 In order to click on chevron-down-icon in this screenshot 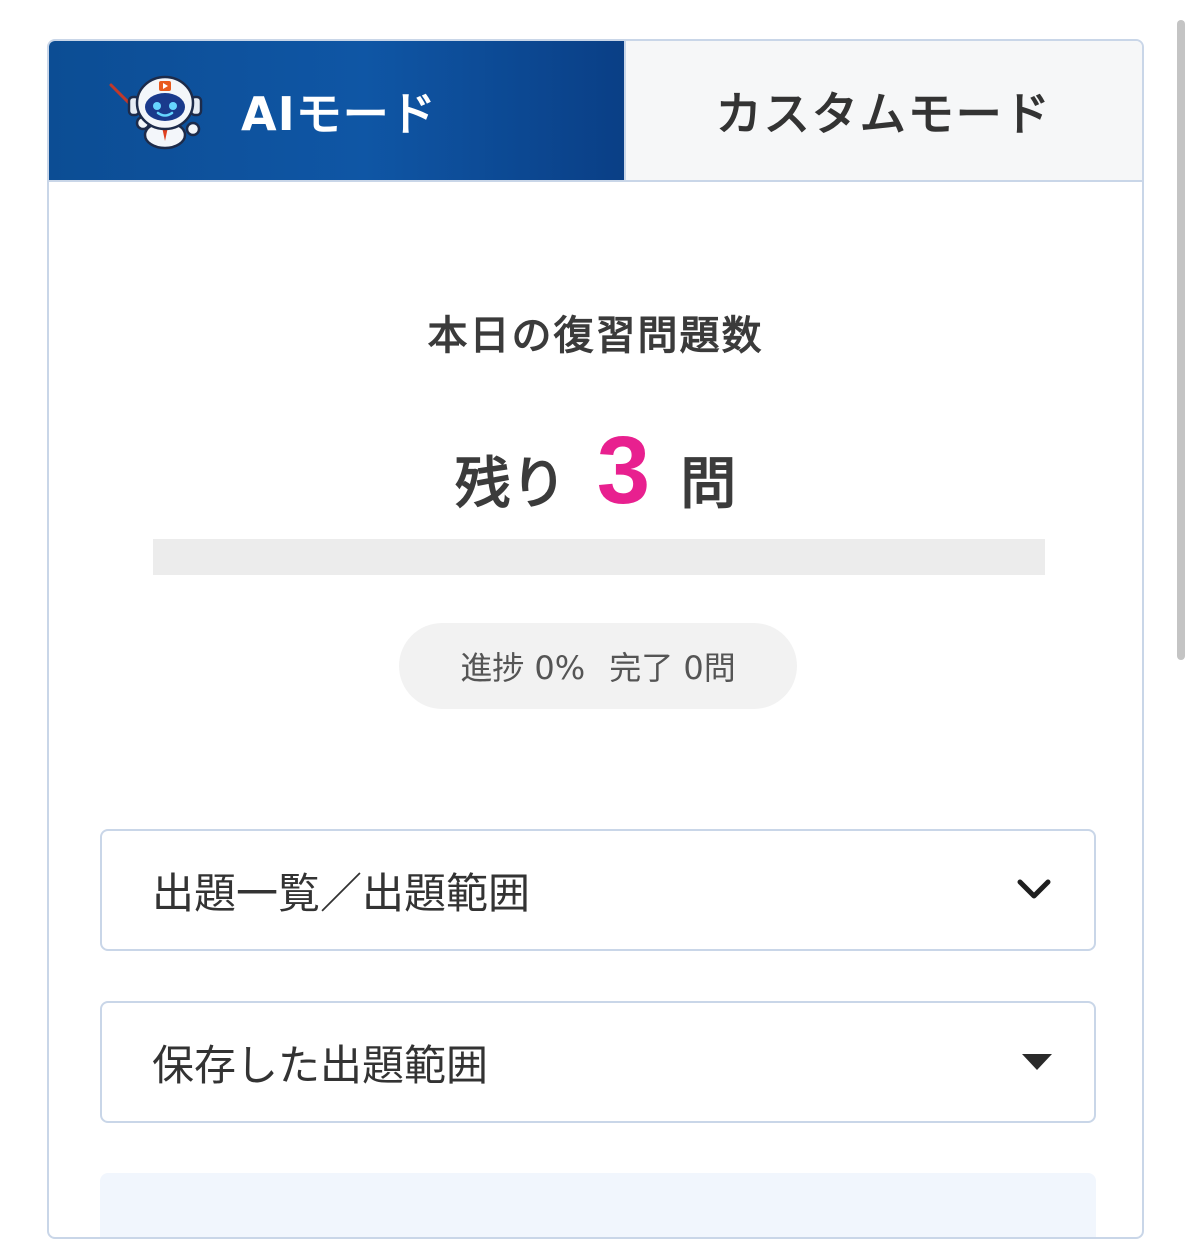, I will do `click(1034, 889)`.